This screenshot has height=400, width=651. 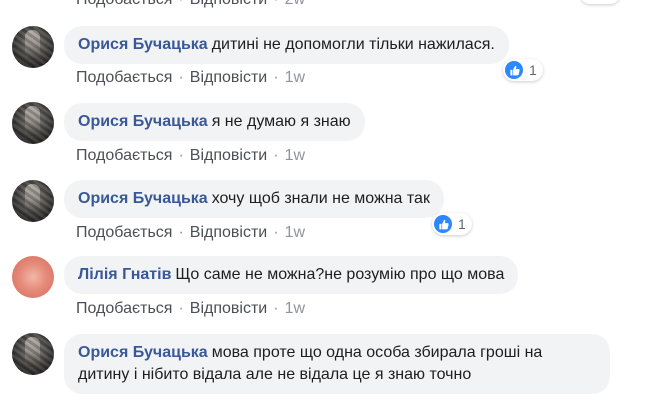 I want to click on comment-actions: Подобається · Відповісти · 2w, so click(x=190, y=5).